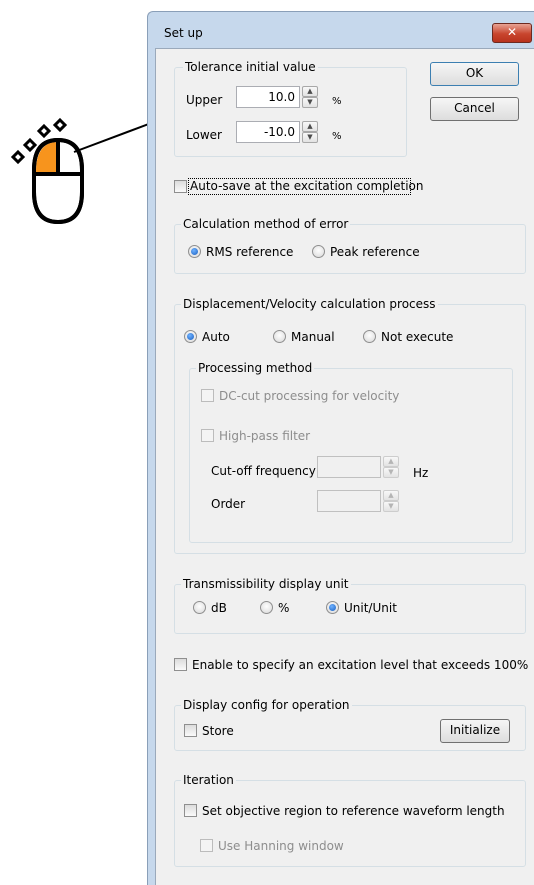  Describe the element at coordinates (190, 730) in the screenshot. I see `store-checkbox` at that location.